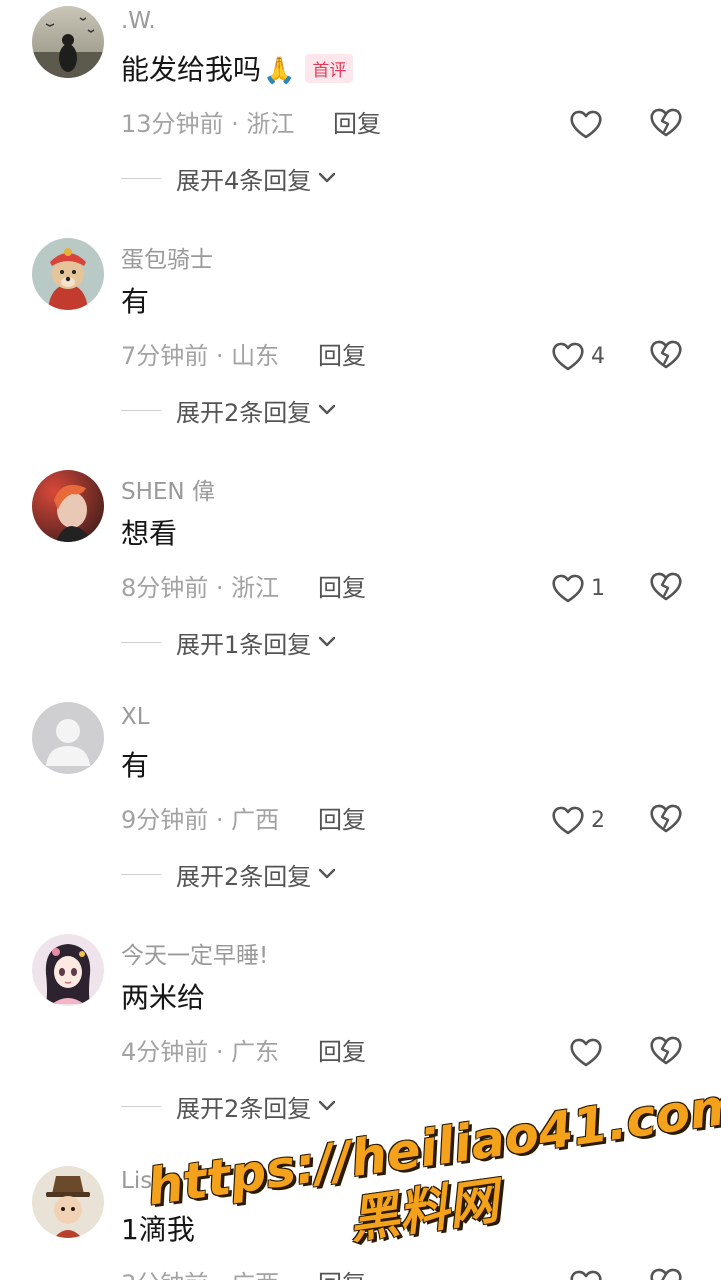 Image resolution: width=721 pixels, height=1287 pixels. What do you see at coordinates (200, 588) in the screenshot?
I see `comment-meta: 8分钟前 · 浙江` at bounding box center [200, 588].